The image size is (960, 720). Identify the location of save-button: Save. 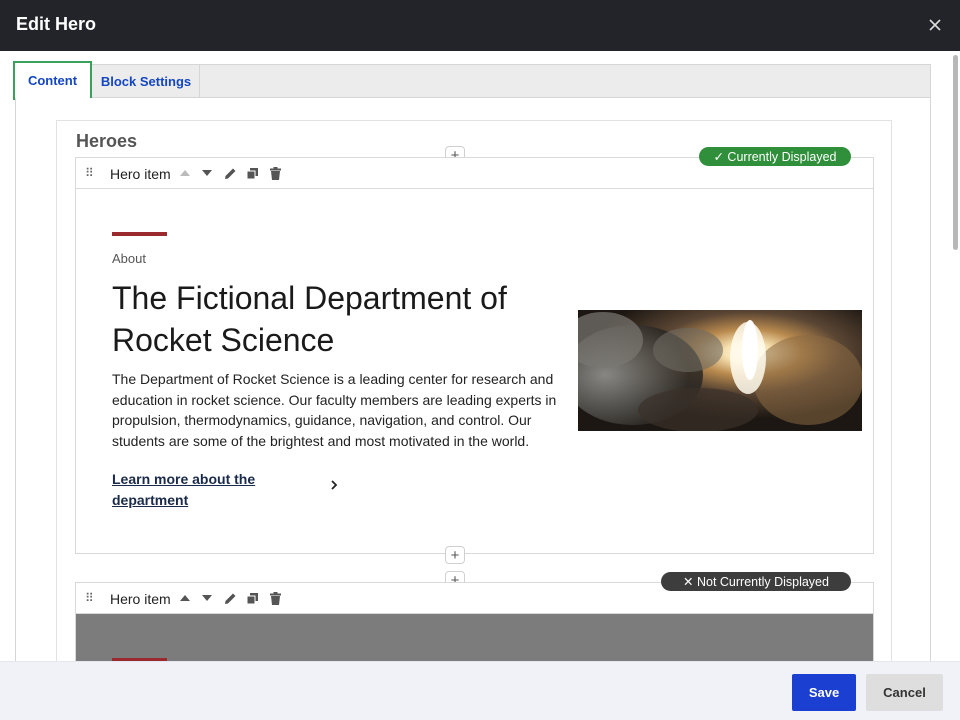
(824, 692).